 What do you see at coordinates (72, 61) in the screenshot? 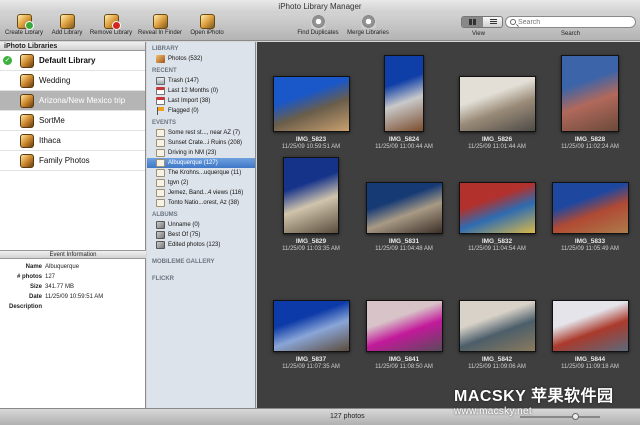
I see `library-item: ✓ Default Library` at bounding box center [72, 61].